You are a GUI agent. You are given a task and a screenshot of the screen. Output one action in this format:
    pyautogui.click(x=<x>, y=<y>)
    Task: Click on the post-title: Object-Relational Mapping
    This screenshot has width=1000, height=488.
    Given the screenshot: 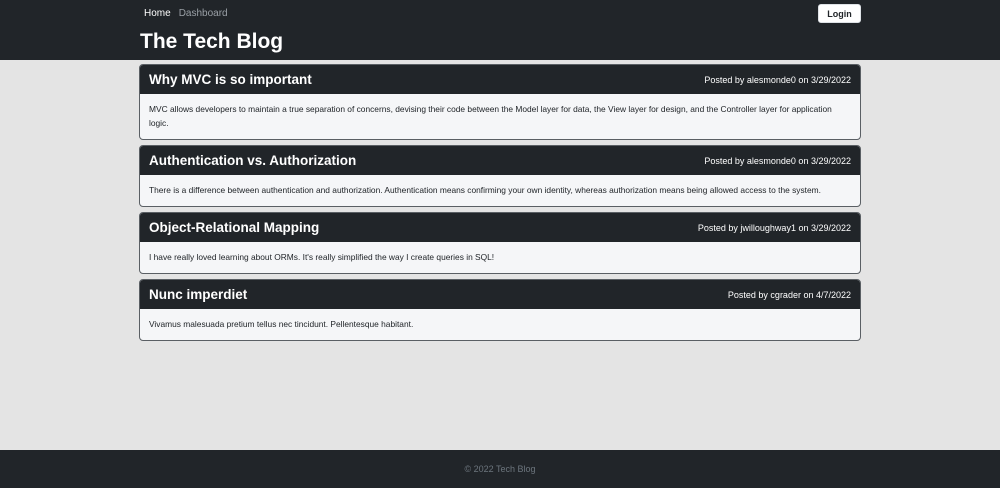 What is the action you would take?
    pyautogui.click(x=234, y=227)
    